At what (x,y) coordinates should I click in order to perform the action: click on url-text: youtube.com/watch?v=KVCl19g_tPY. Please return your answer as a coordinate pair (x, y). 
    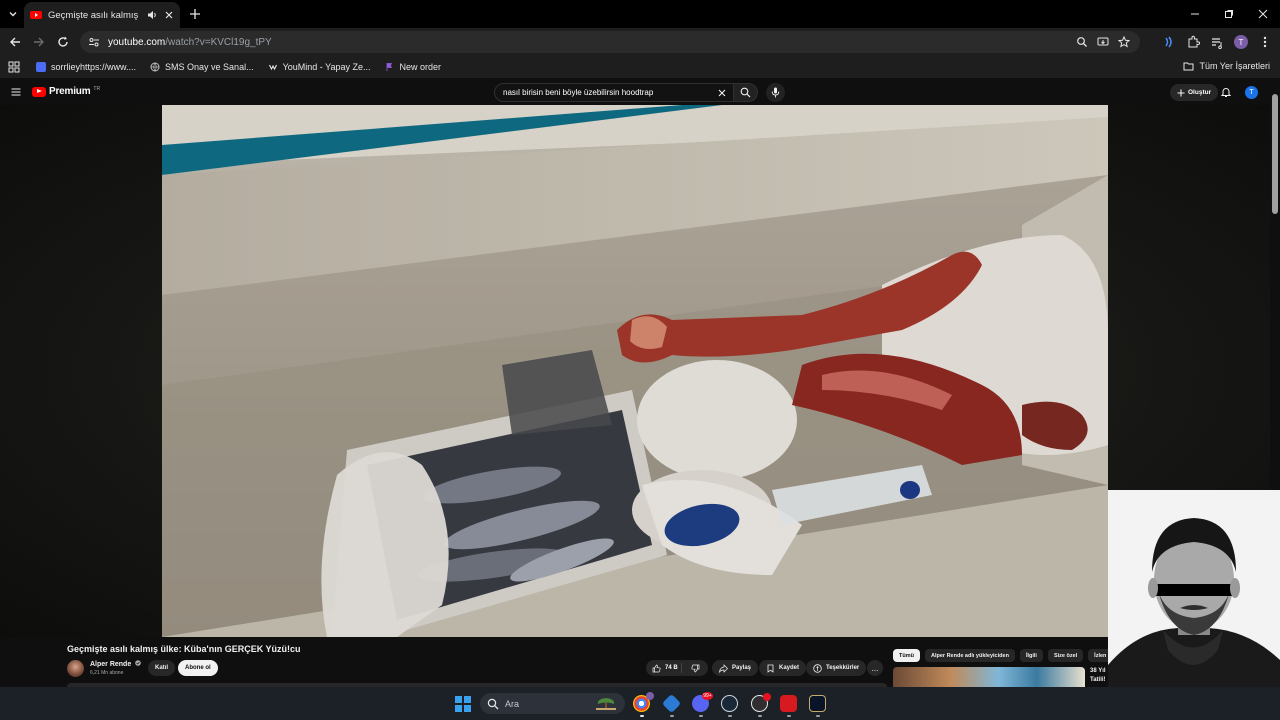
    Looking at the image, I should click on (190, 42).